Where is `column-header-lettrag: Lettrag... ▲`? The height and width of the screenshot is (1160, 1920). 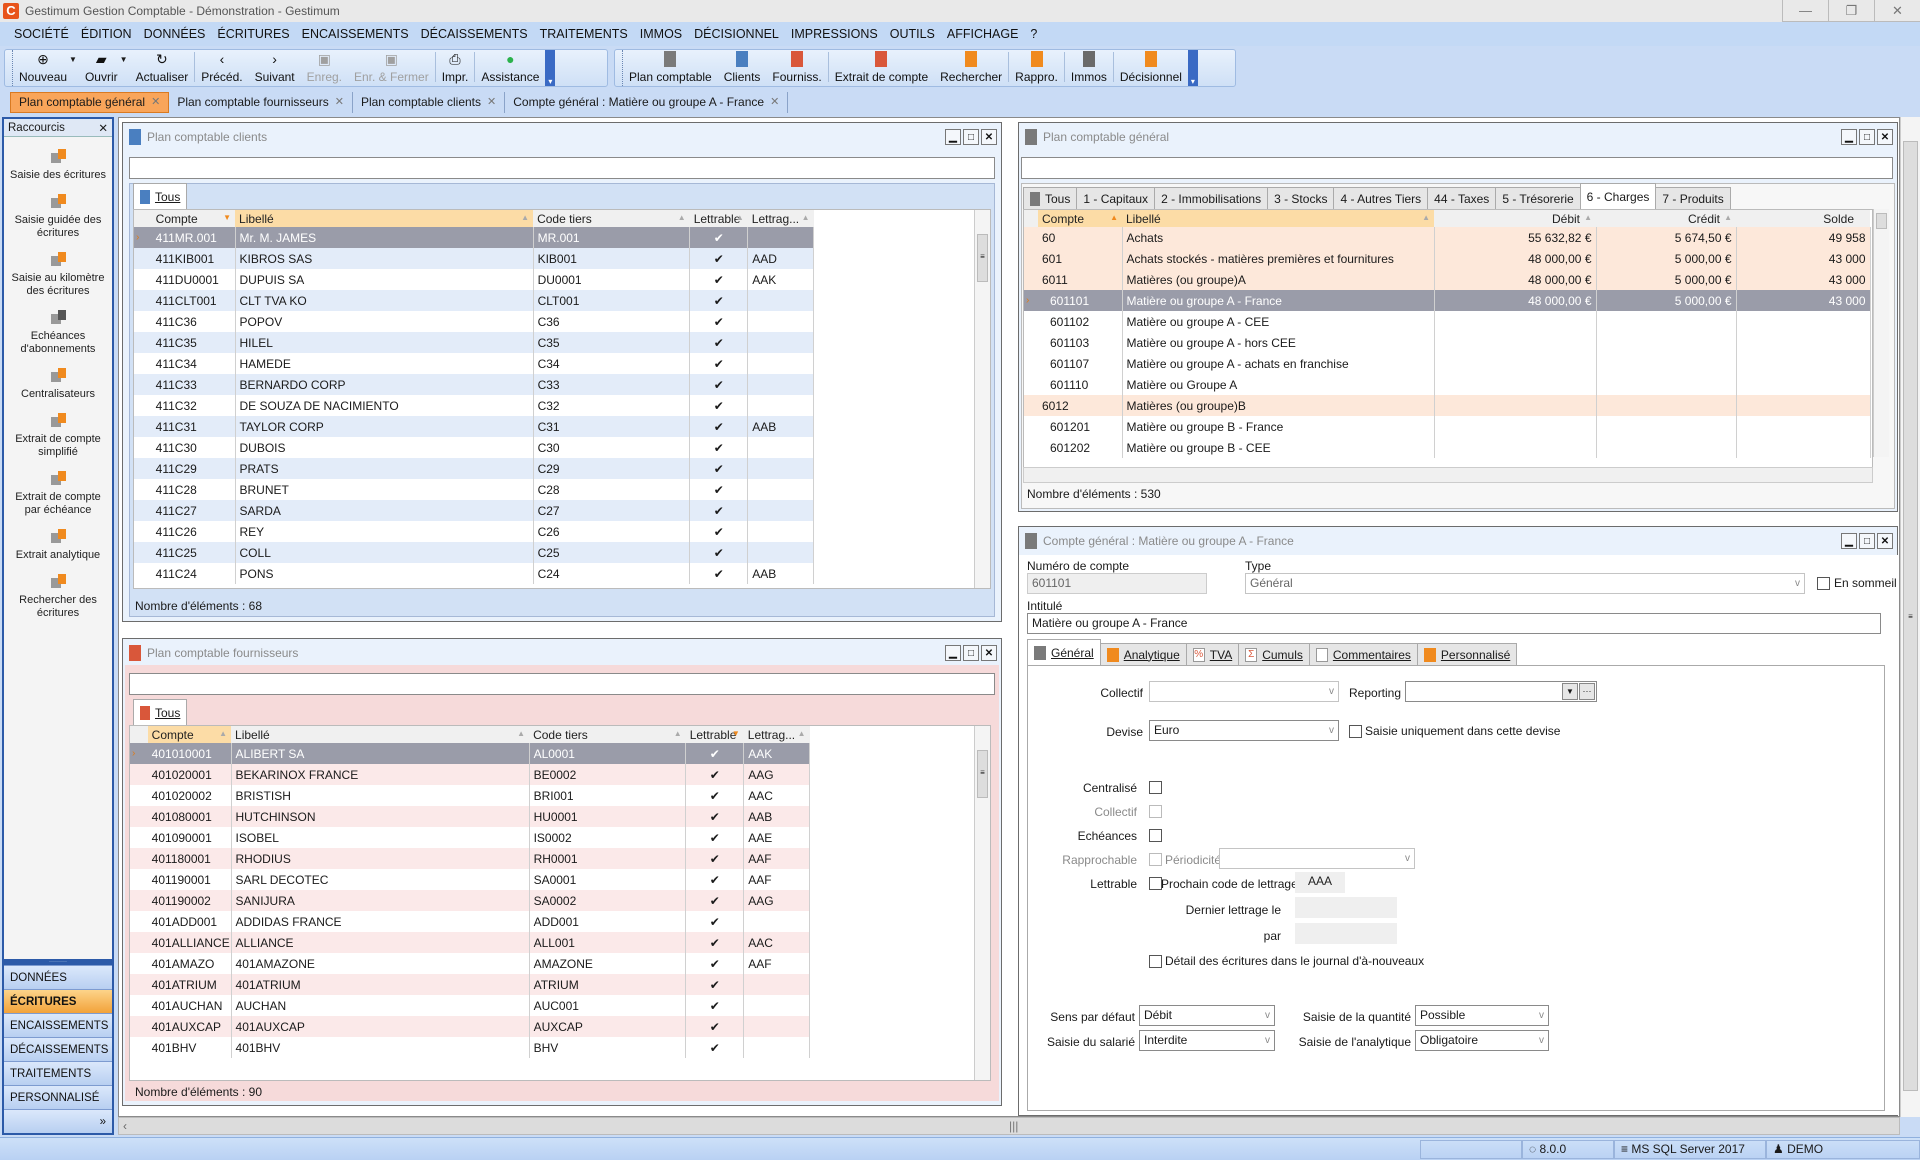
column-header-lettrag: Lettrag... ▲ is located at coordinates (780, 218).